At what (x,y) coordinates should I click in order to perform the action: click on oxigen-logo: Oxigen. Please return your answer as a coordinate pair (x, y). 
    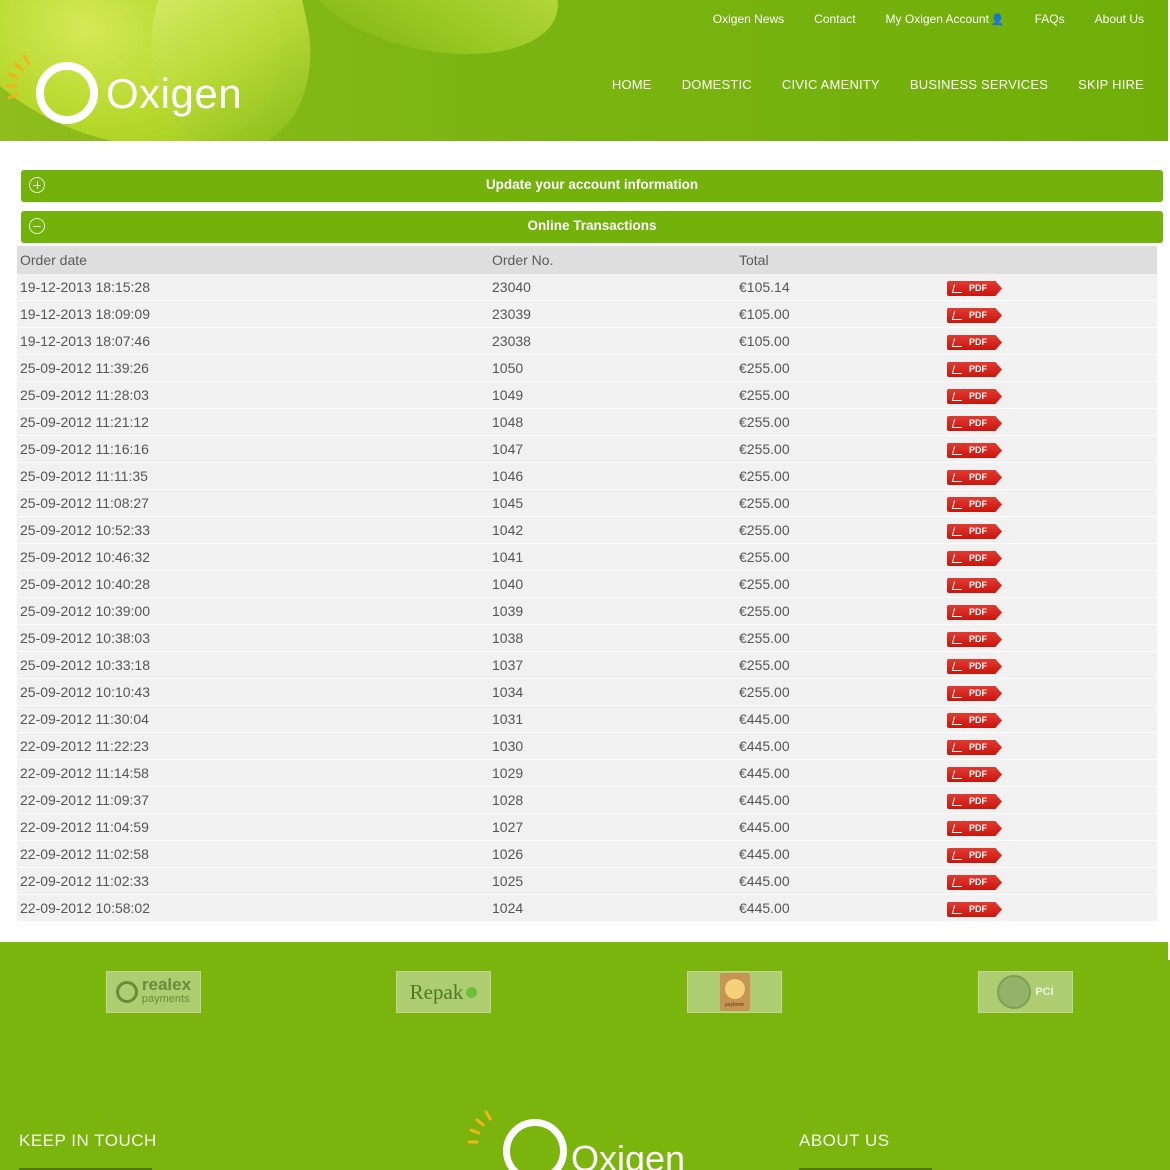
    Looking at the image, I should click on (126, 92).